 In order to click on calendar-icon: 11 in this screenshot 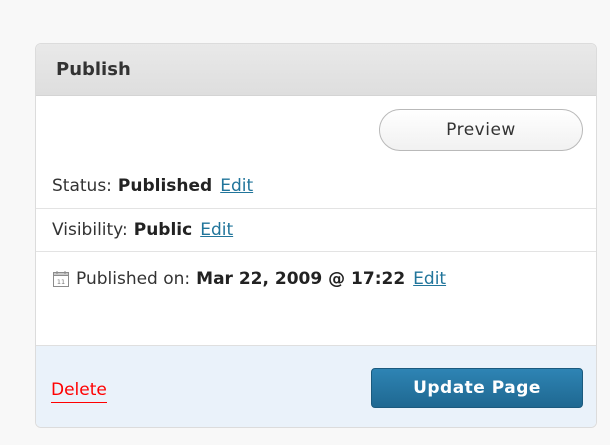, I will do `click(61, 279)`.